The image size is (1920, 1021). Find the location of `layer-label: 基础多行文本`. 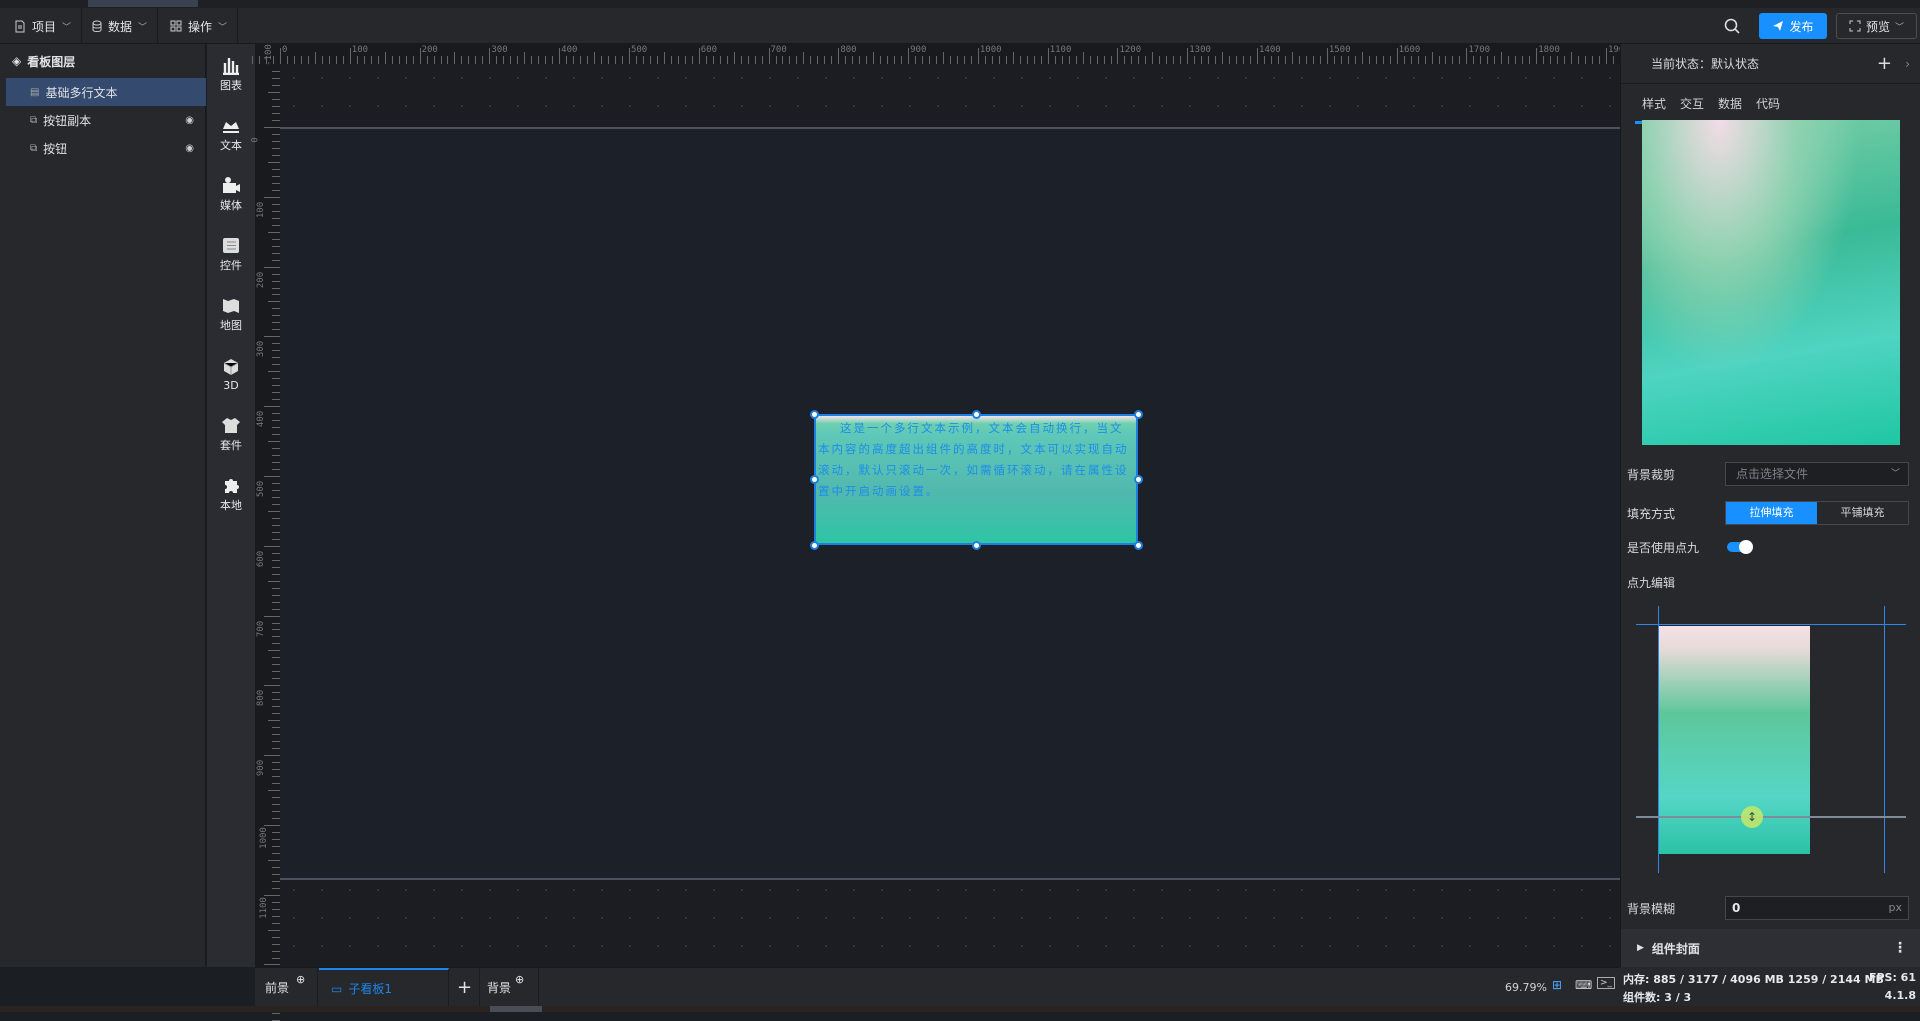

layer-label: 基础多行文本 is located at coordinates (81, 92).